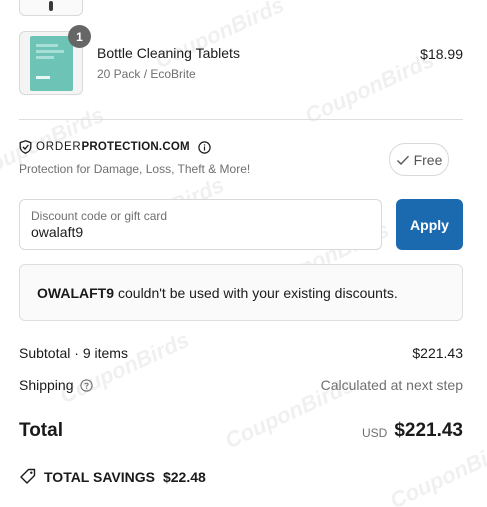  I want to click on product-image, so click(51, 63).